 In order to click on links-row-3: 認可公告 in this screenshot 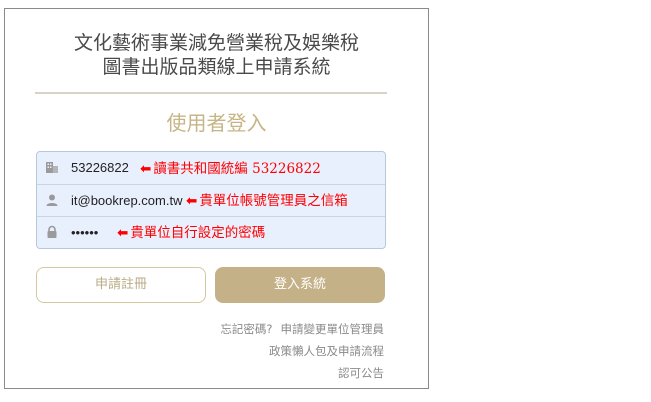, I will do `click(361, 373)`.